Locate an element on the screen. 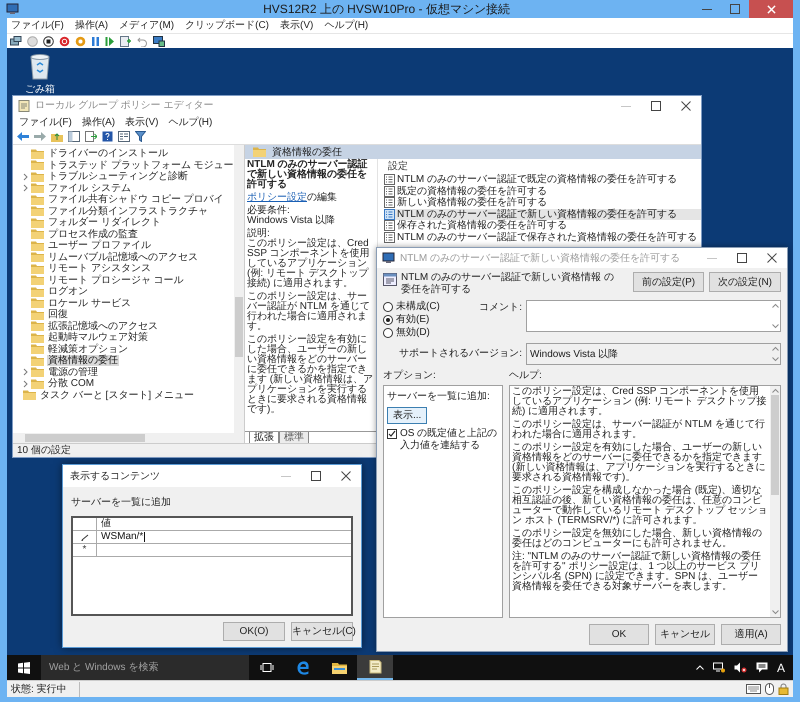  tree-item: トラブルシューティングと診断 is located at coordinates (118, 176).